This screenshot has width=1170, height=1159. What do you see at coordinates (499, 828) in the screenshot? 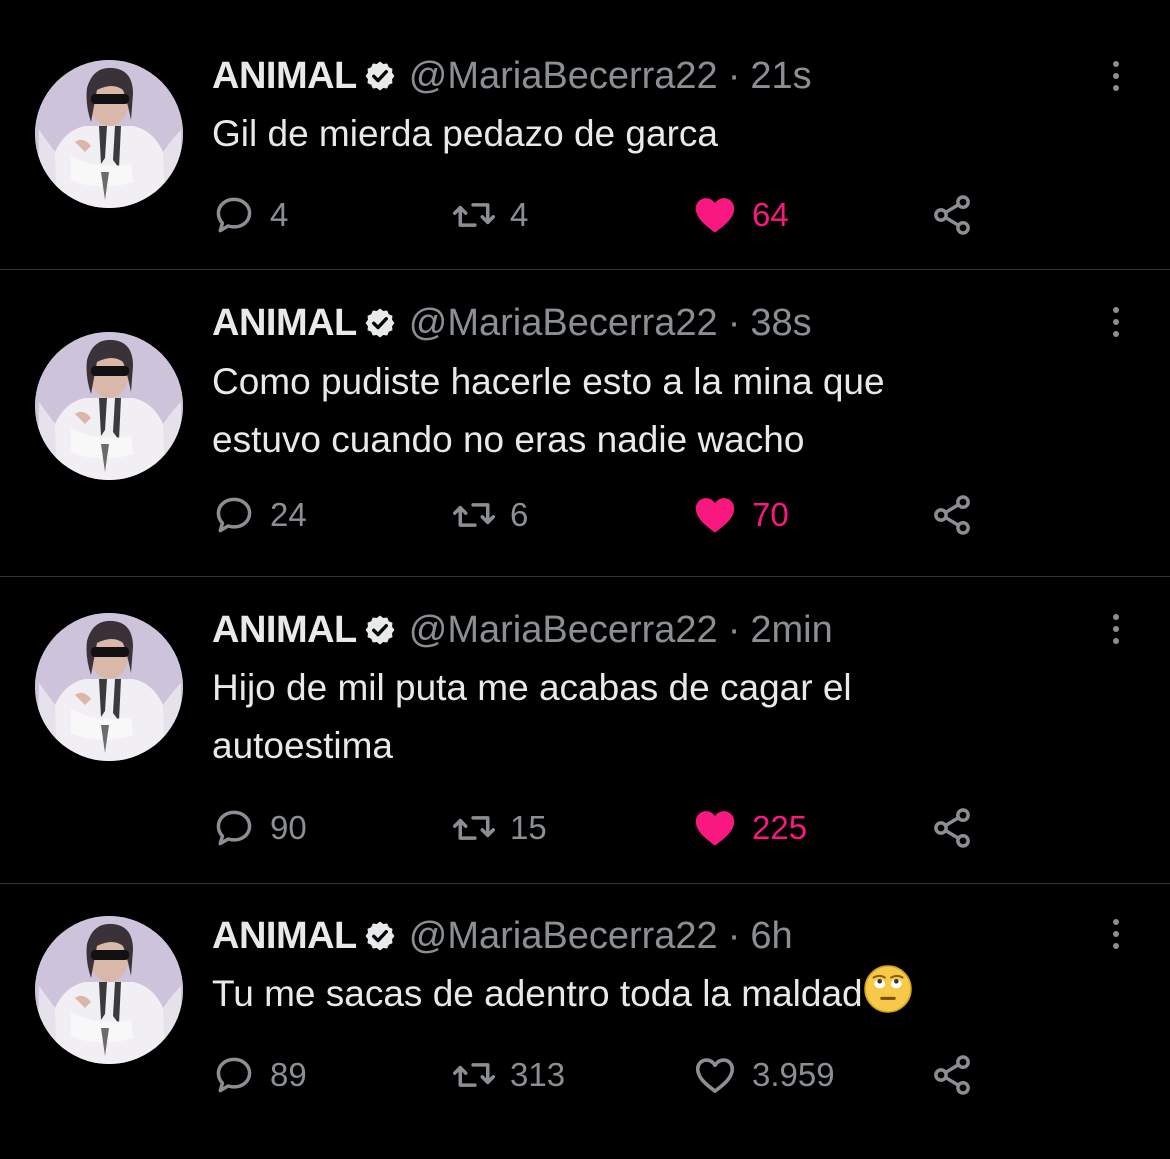
I see `retweet-button: 15` at bounding box center [499, 828].